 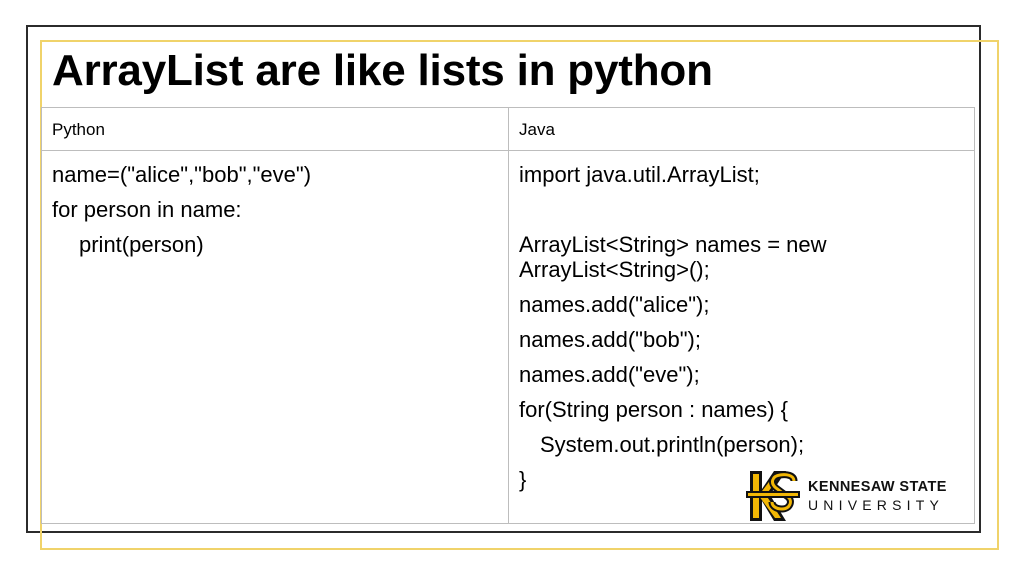 I want to click on logo-text-line1: KENNESAW STATE, so click(x=877, y=486).